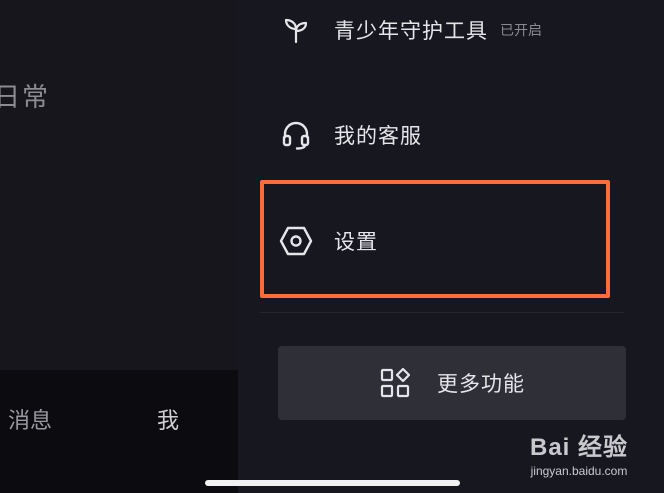 The image size is (664, 493). Describe the element at coordinates (296, 30) in the screenshot. I see `sprout-icon` at that location.